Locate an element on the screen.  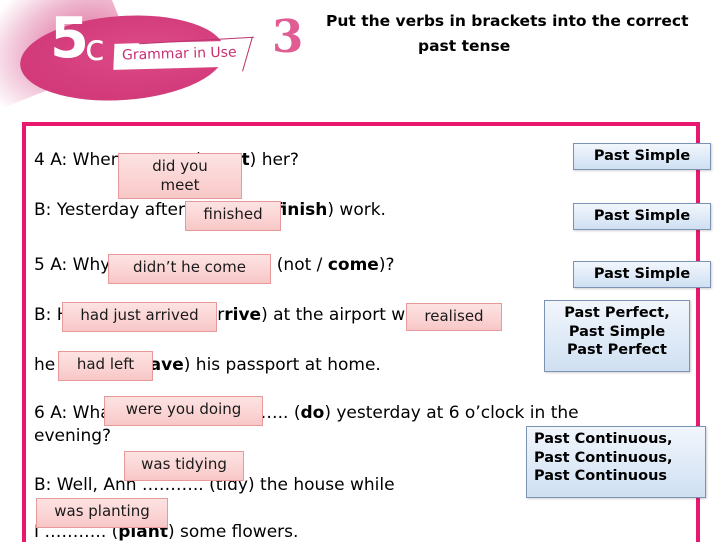
unit-logo: 5 c Grammar in Use is located at coordinates (135, 57).